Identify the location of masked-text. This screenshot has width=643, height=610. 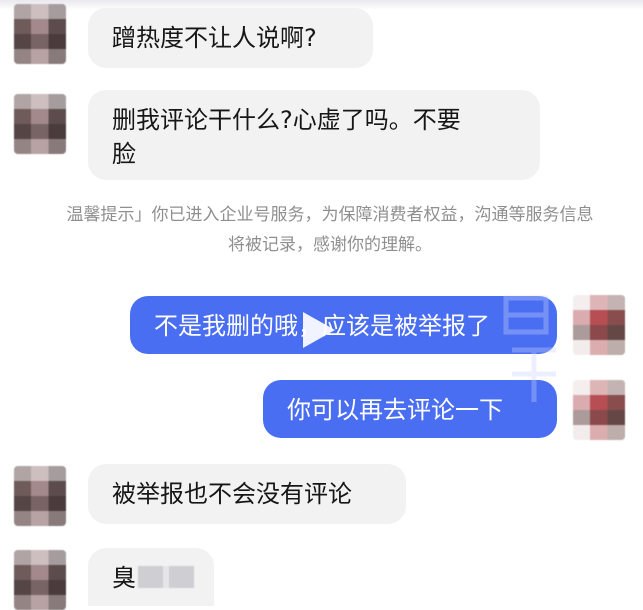
(166, 577).